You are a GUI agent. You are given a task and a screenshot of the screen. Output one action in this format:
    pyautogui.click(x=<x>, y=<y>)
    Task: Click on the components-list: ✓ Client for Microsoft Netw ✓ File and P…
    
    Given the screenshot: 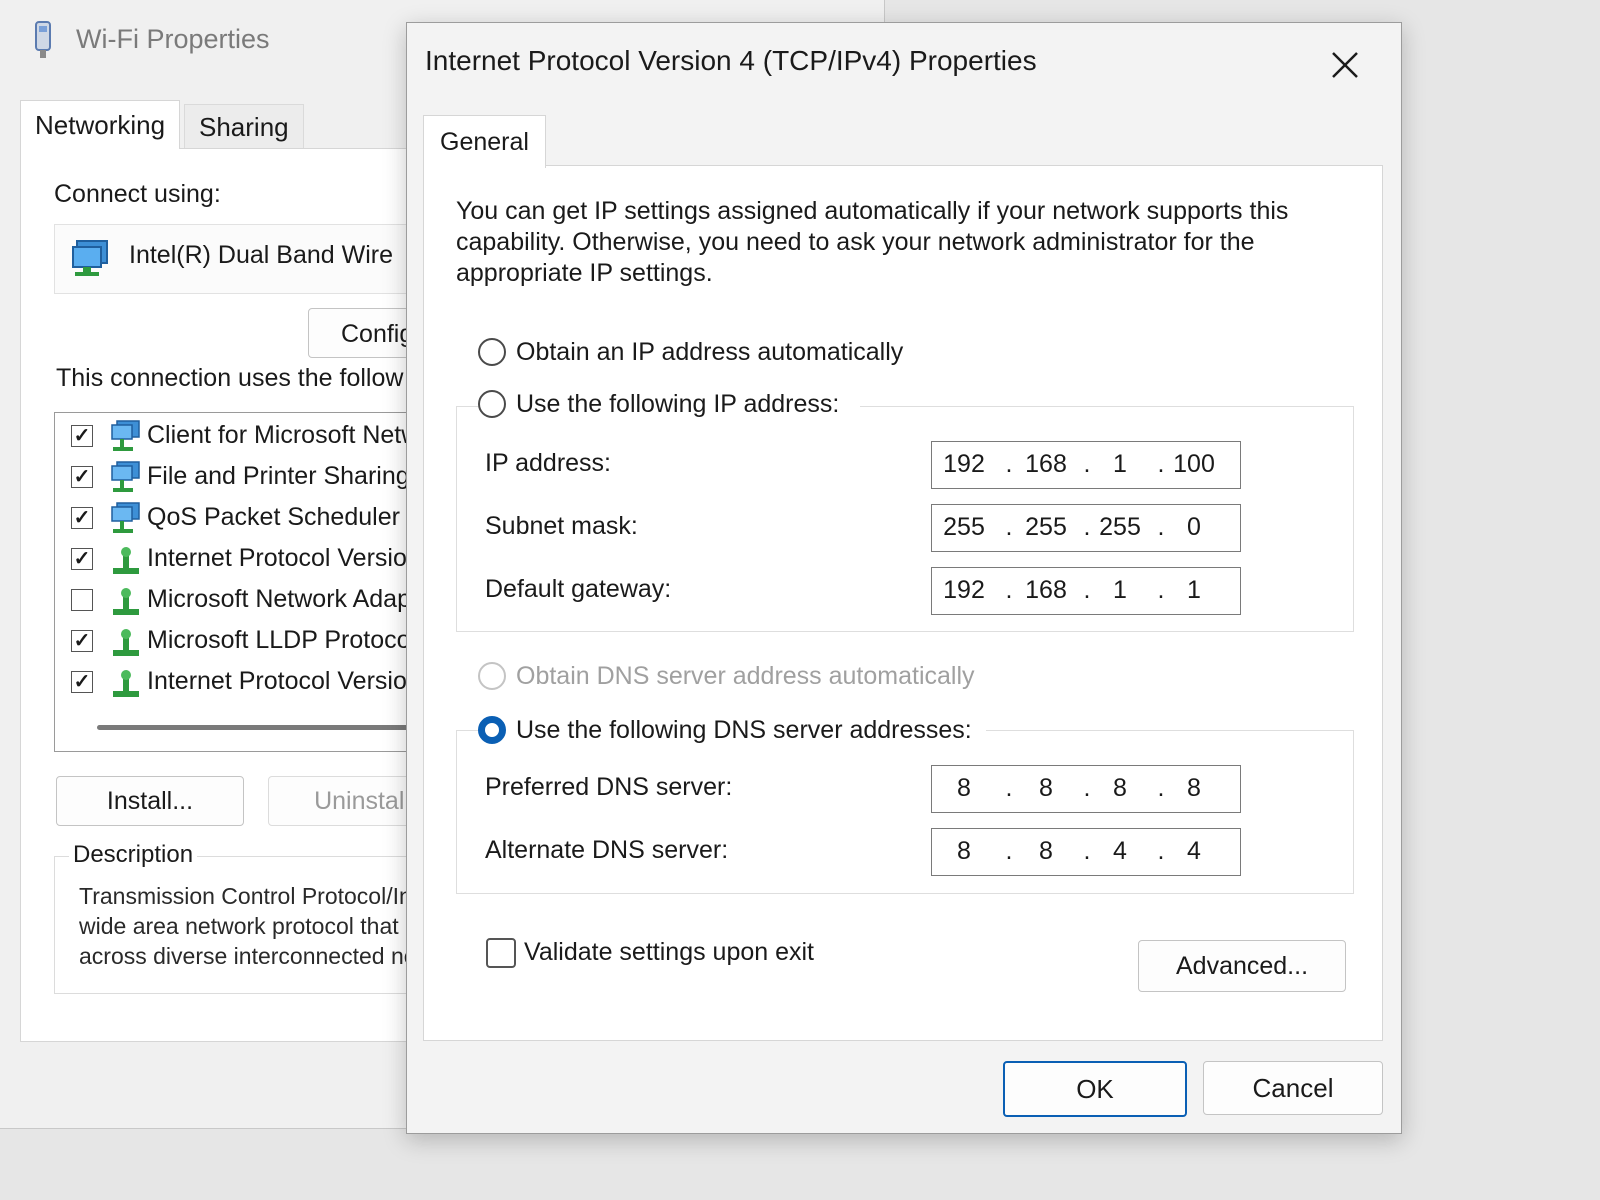 What is the action you would take?
    pyautogui.click(x=255, y=582)
    